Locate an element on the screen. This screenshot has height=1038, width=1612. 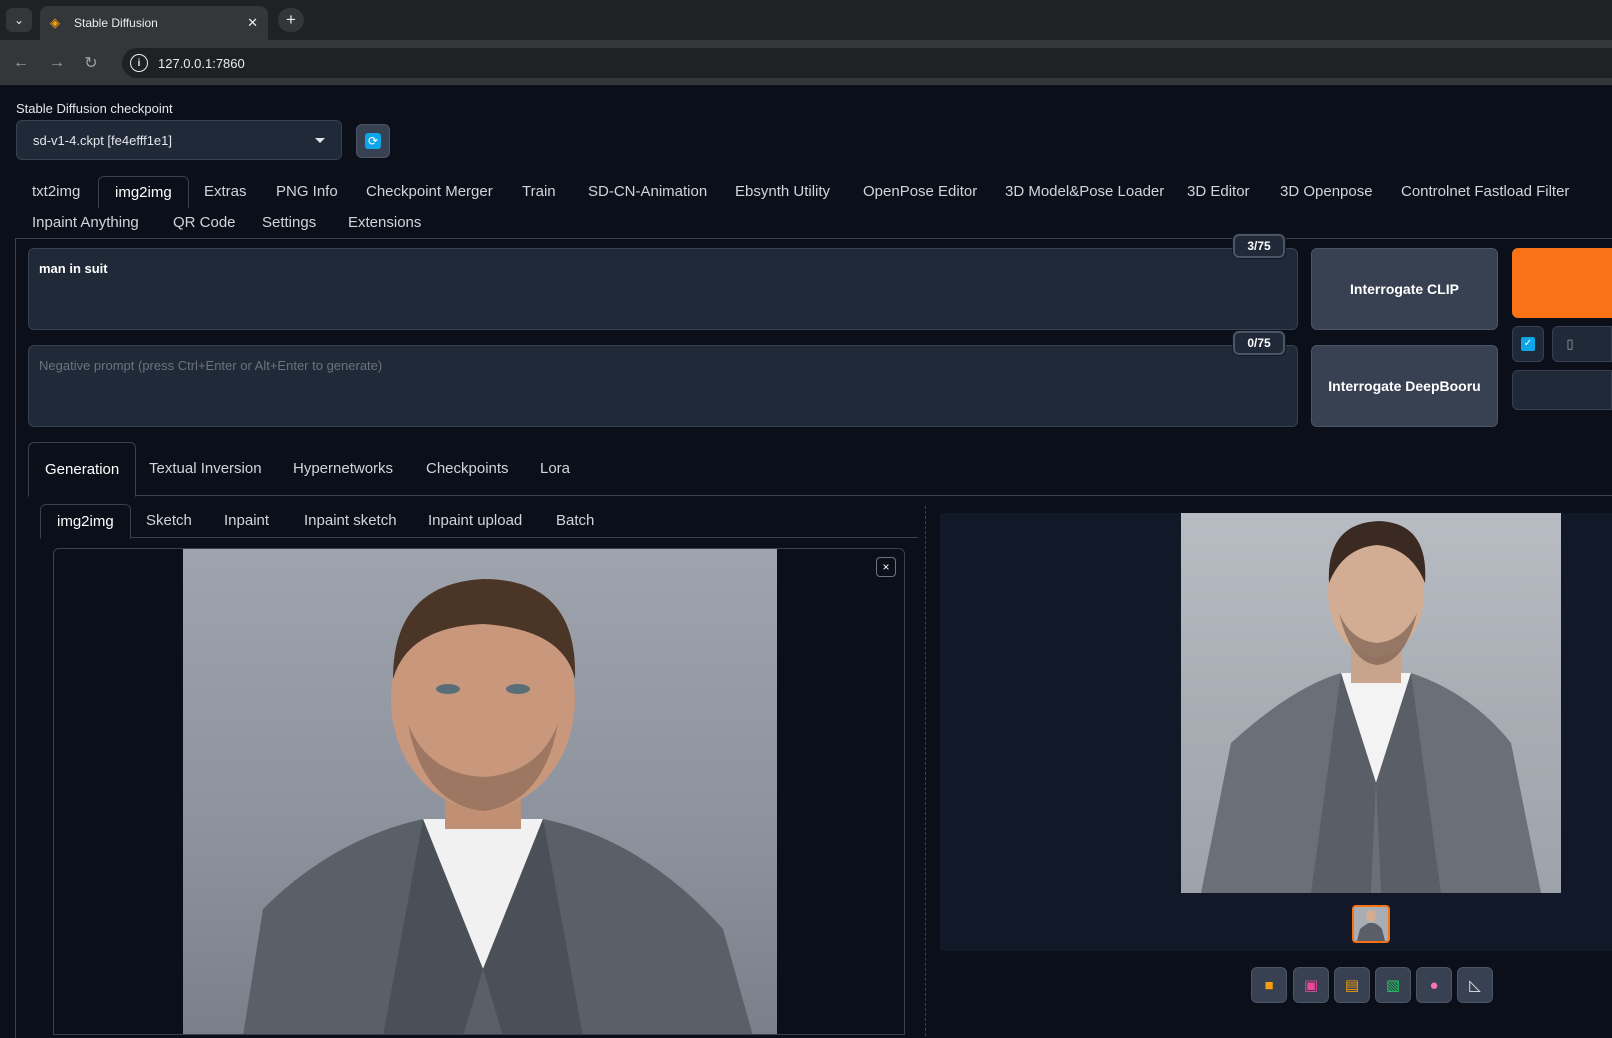
address-bar: ← → ↻ i 127.0.0.1:7860 is located at coordinates (806, 63).